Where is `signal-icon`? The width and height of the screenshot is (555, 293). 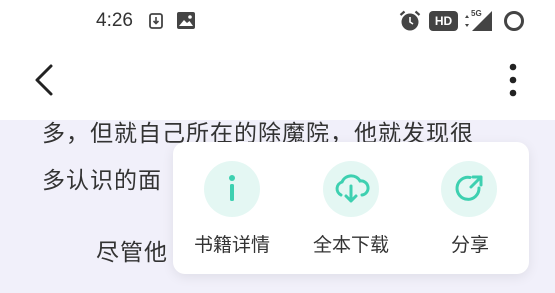
signal-icon is located at coordinates (478, 21).